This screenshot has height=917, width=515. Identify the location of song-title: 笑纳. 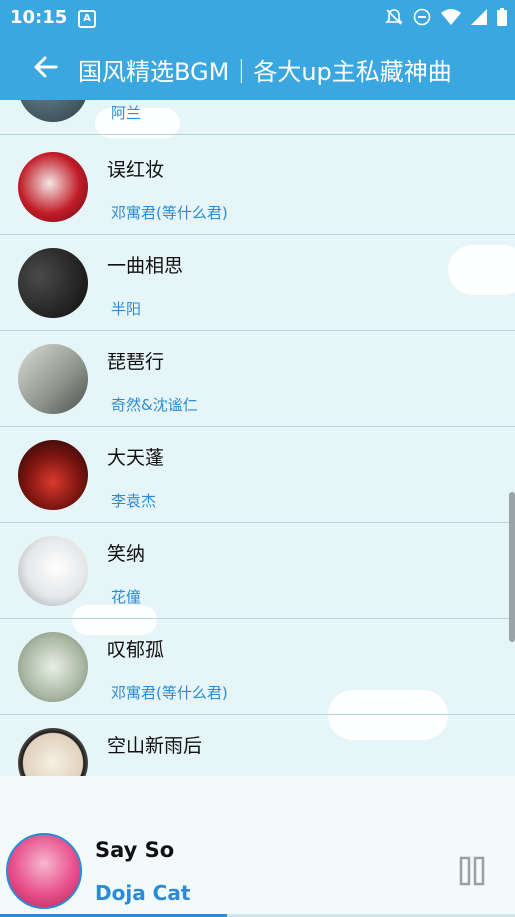
(126, 554).